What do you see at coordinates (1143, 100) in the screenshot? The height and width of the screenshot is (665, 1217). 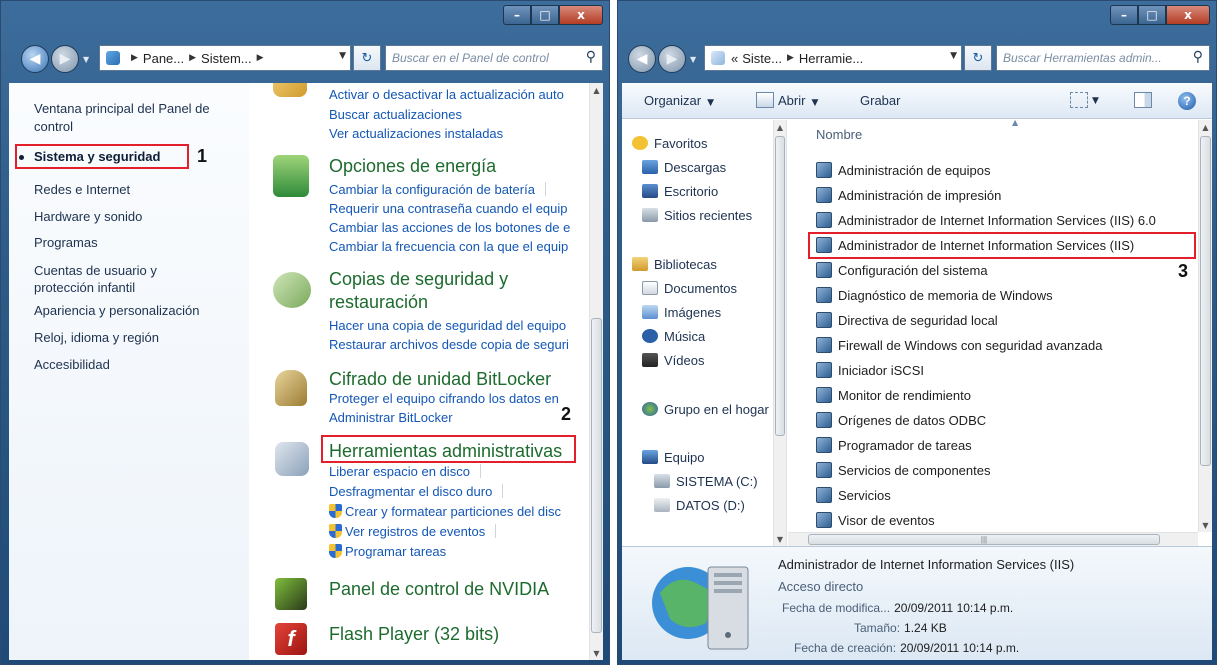 I see `preview-pane-icon` at bounding box center [1143, 100].